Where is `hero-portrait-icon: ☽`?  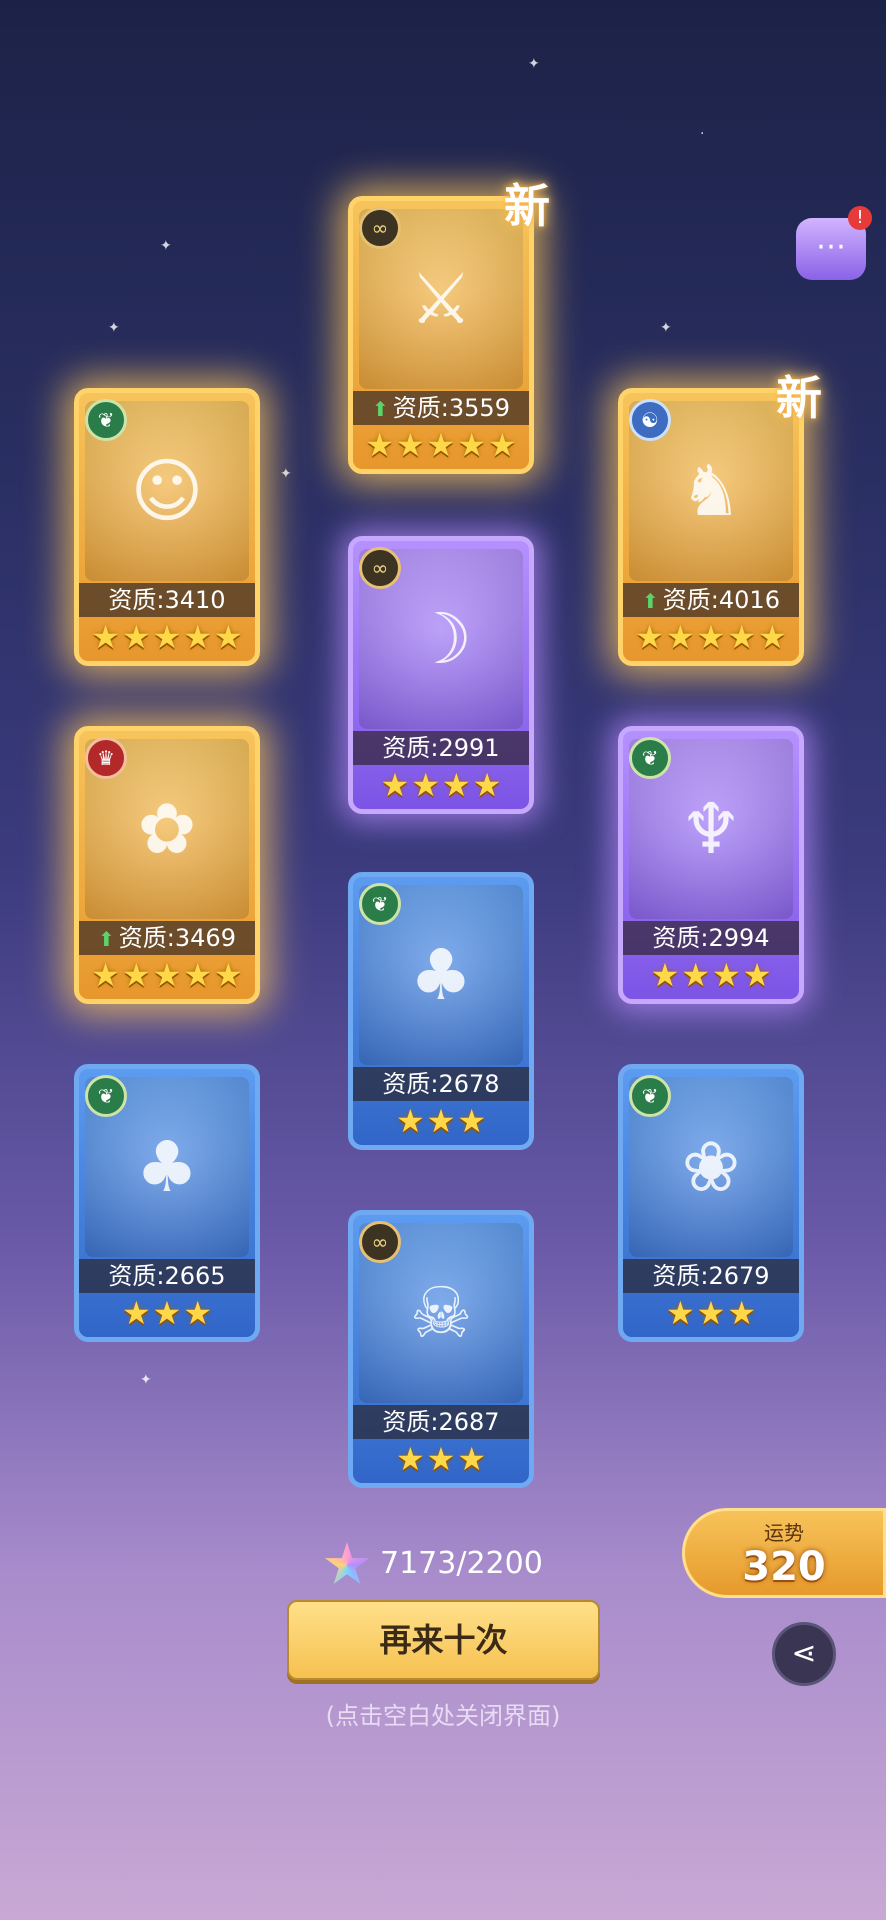 hero-portrait-icon: ☽ is located at coordinates (441, 639).